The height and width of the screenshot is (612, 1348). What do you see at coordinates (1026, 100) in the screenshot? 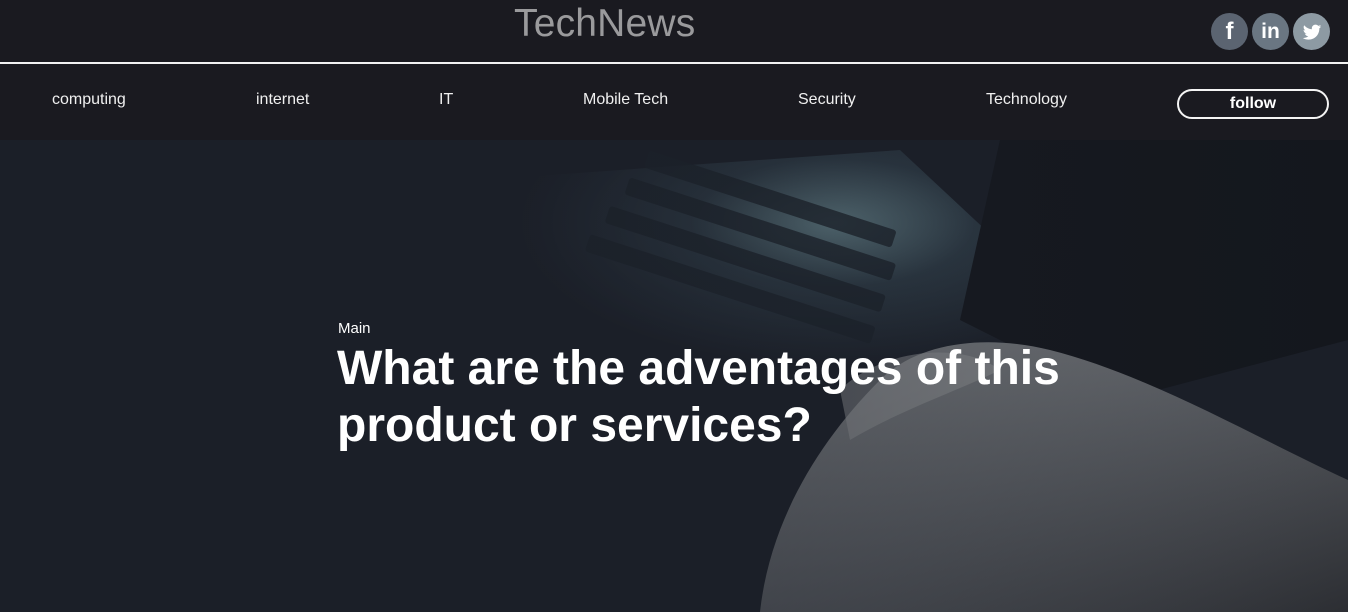
I see `nav-item-technology: Technology` at bounding box center [1026, 100].